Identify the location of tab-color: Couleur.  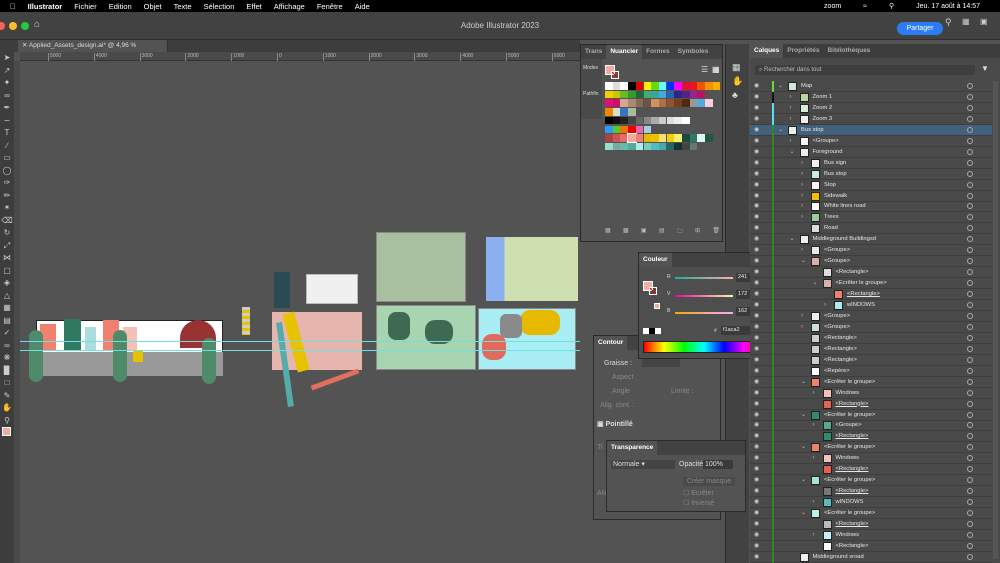
(655, 260).